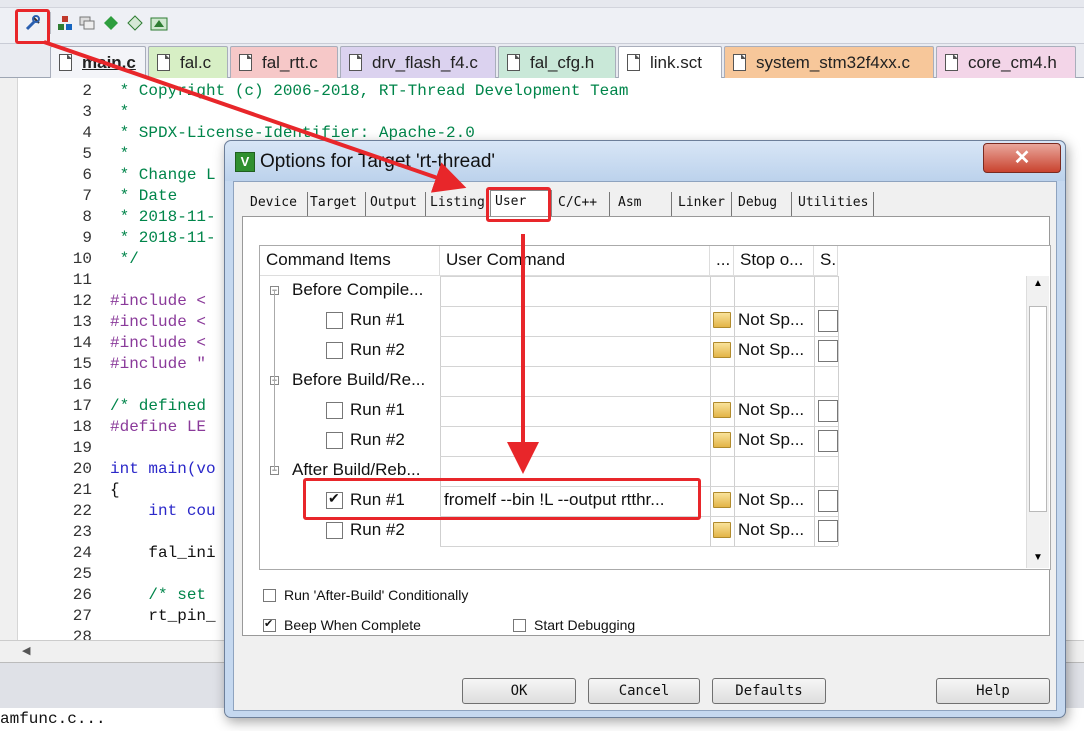 This screenshot has height=731, width=1084. Describe the element at coordinates (670, 62) in the screenshot. I see `tab-link-sct: link.sct` at that location.